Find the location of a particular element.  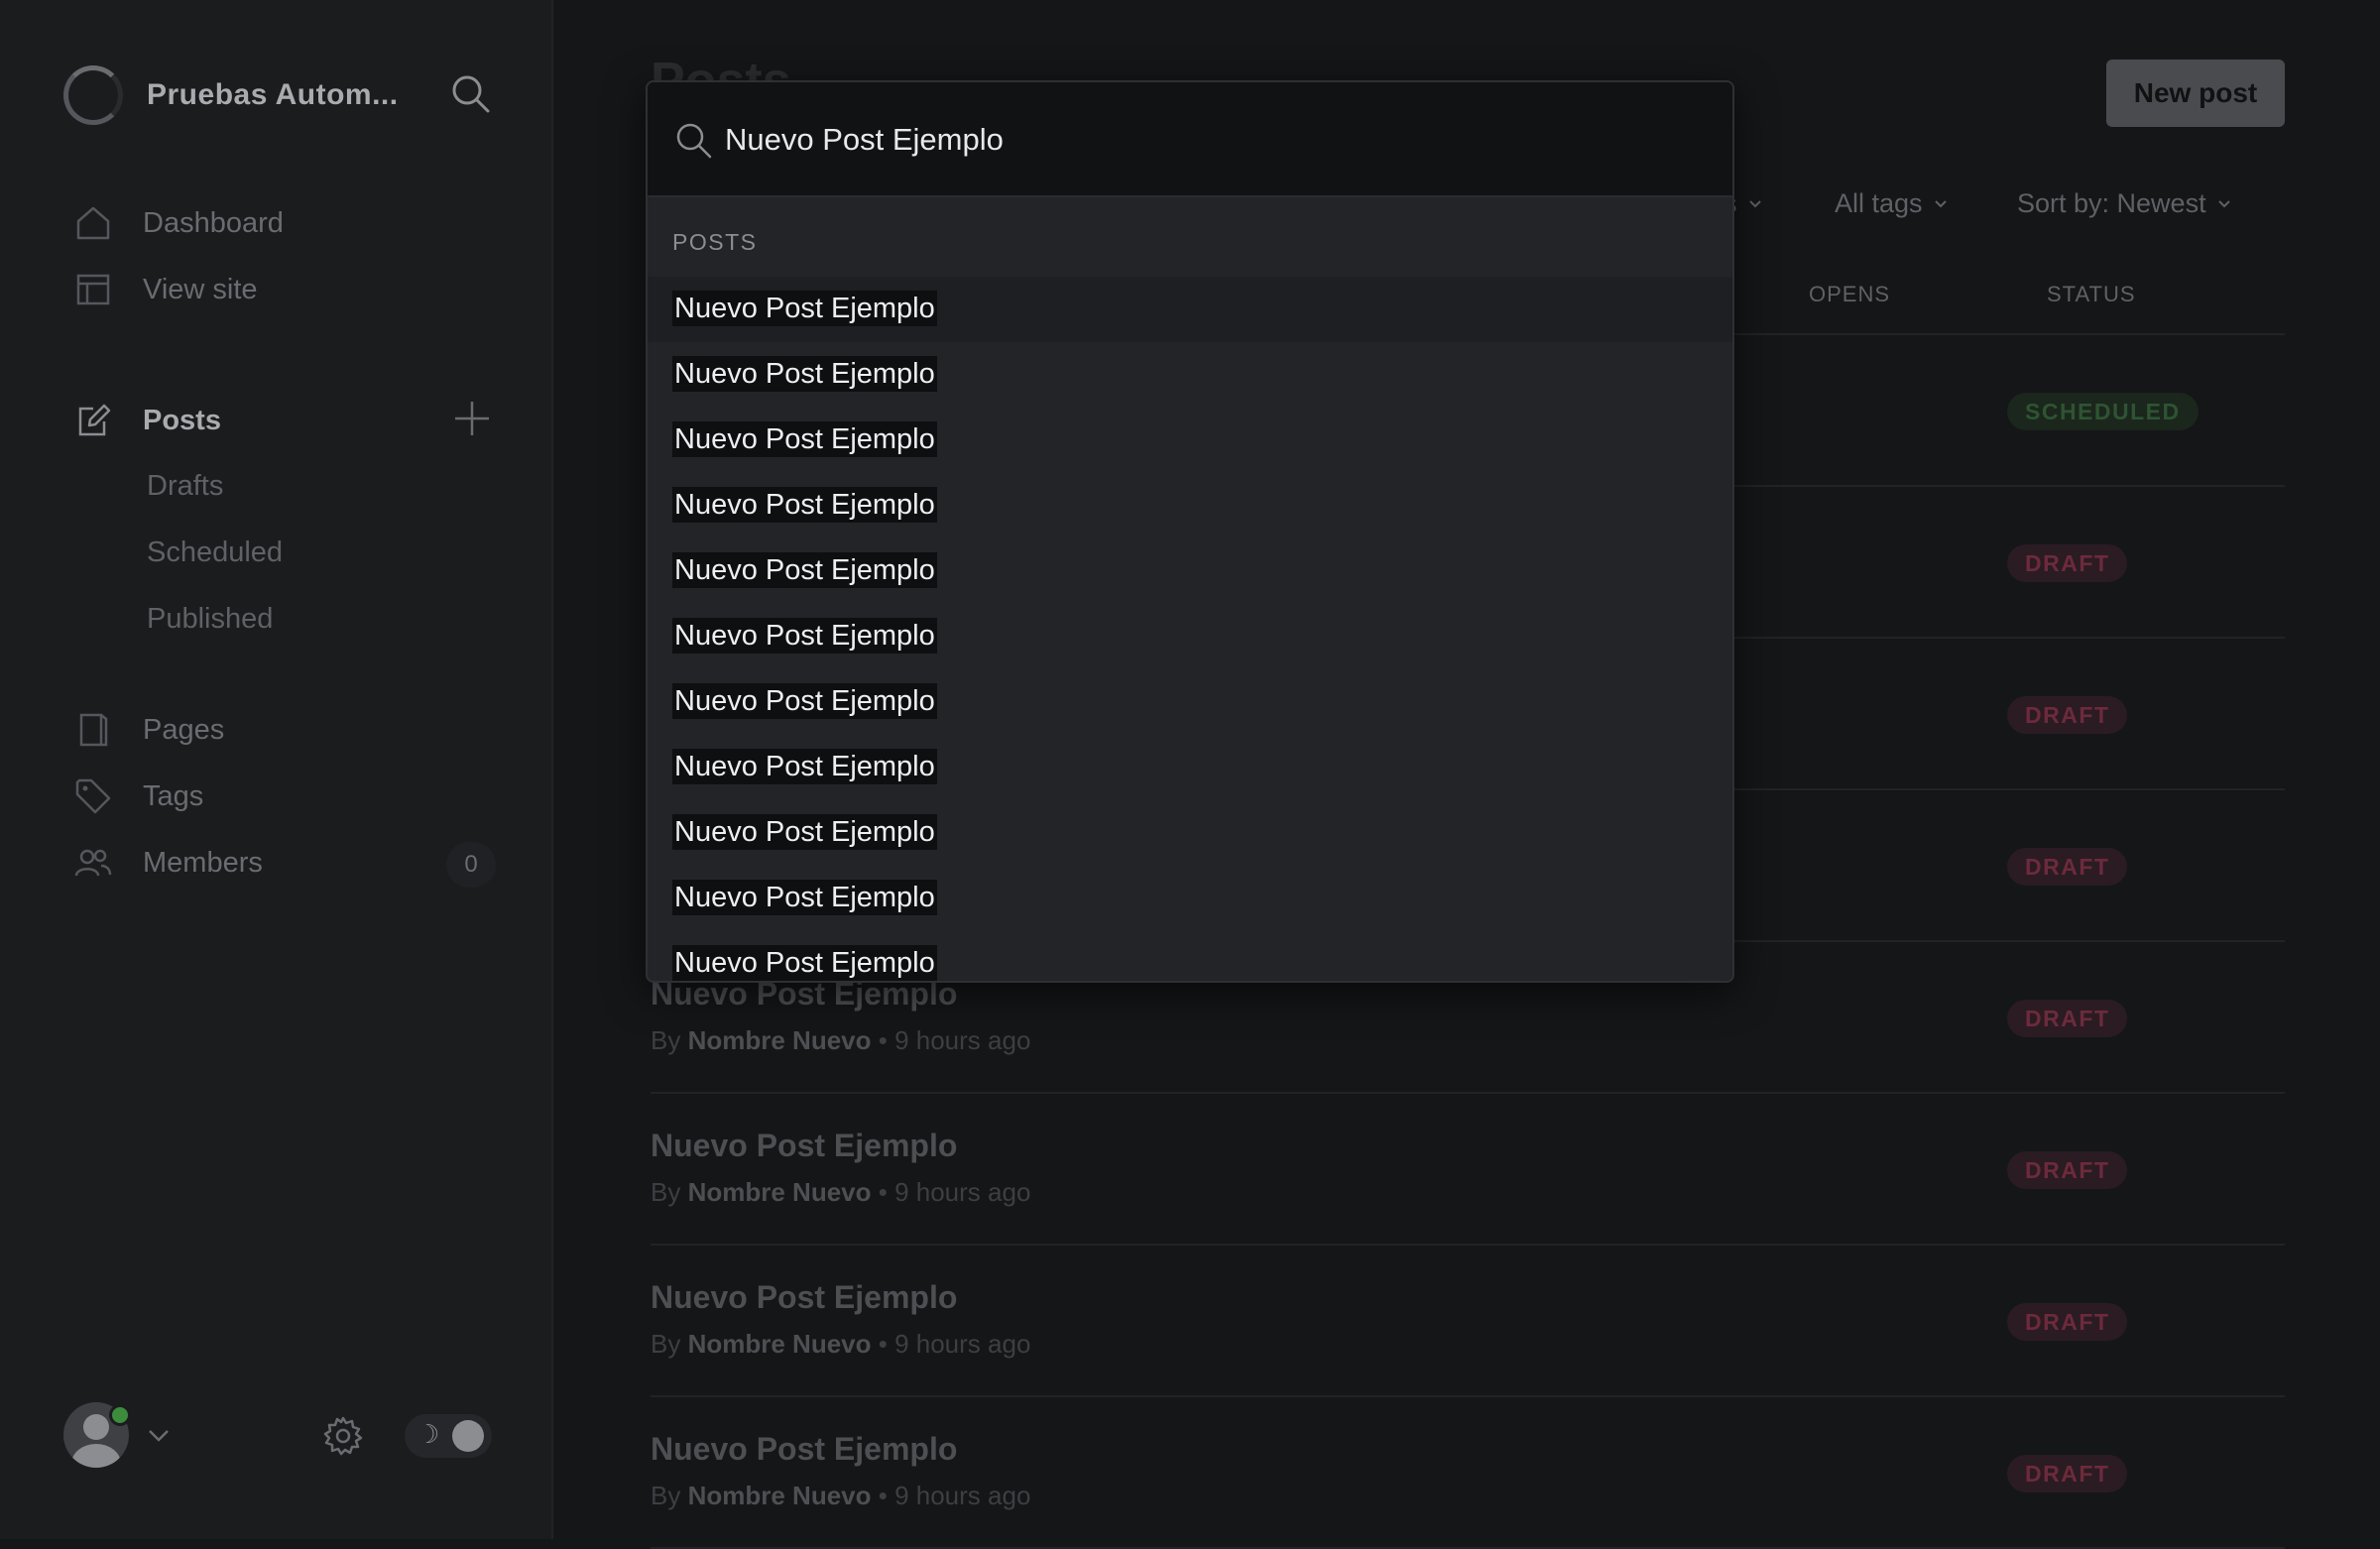

search-bar is located at coordinates (1190, 139).